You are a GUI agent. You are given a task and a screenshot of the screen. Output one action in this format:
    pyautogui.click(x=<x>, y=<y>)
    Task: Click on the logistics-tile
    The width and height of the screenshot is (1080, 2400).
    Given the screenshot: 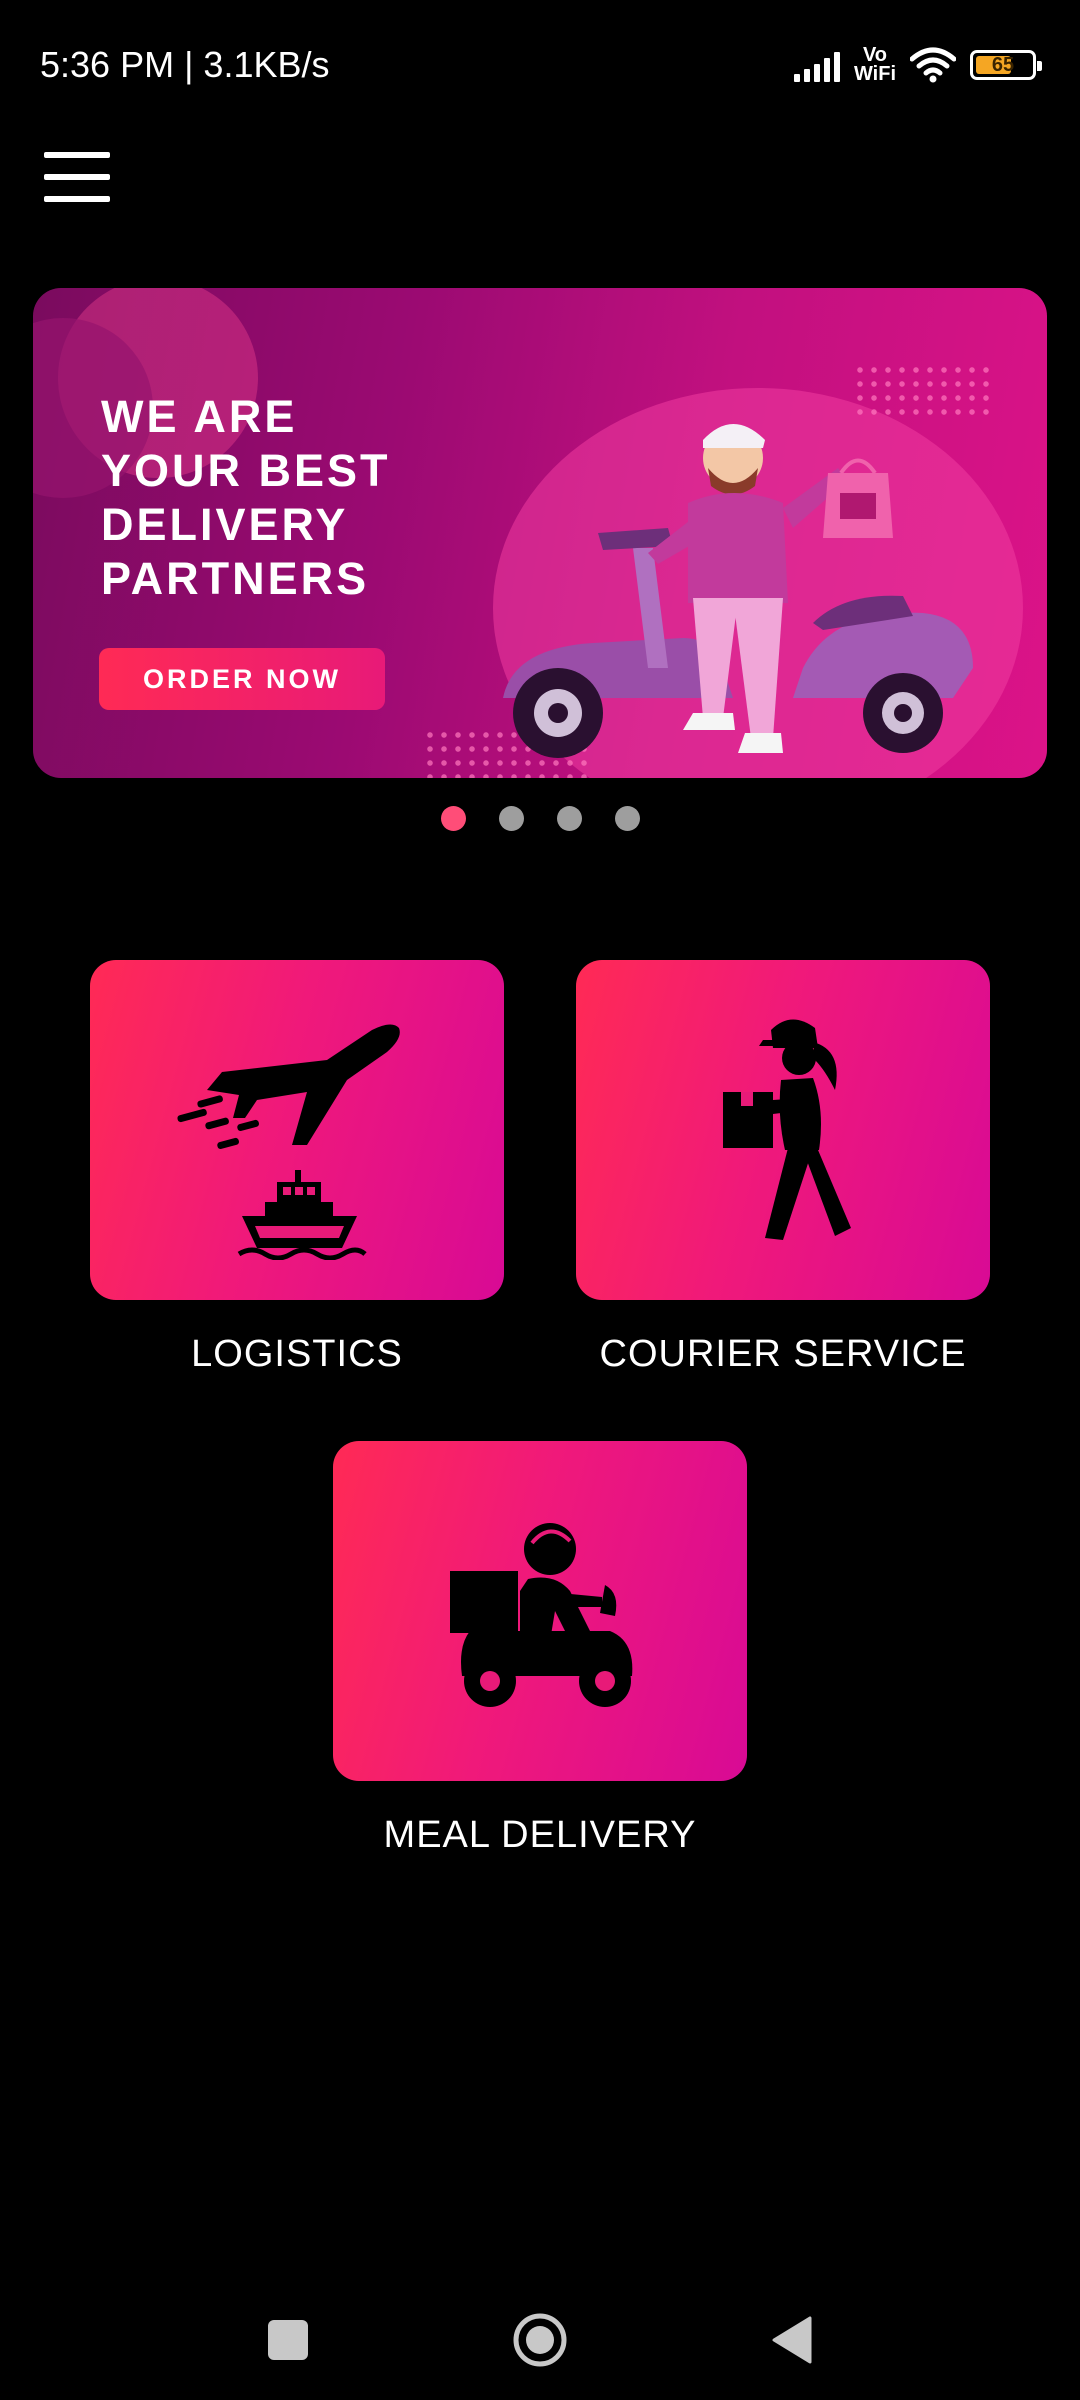 What is the action you would take?
    pyautogui.click(x=297, y=1130)
    